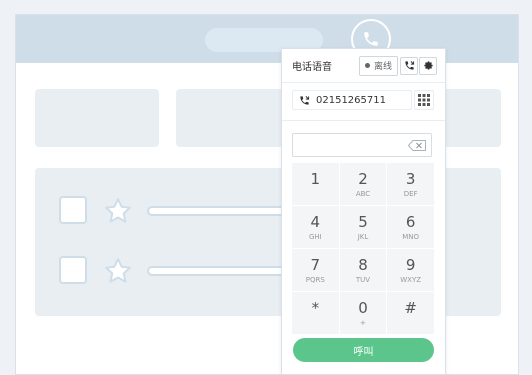 The height and width of the screenshot is (375, 532). I want to click on key-letters: WXYZ, so click(411, 279).